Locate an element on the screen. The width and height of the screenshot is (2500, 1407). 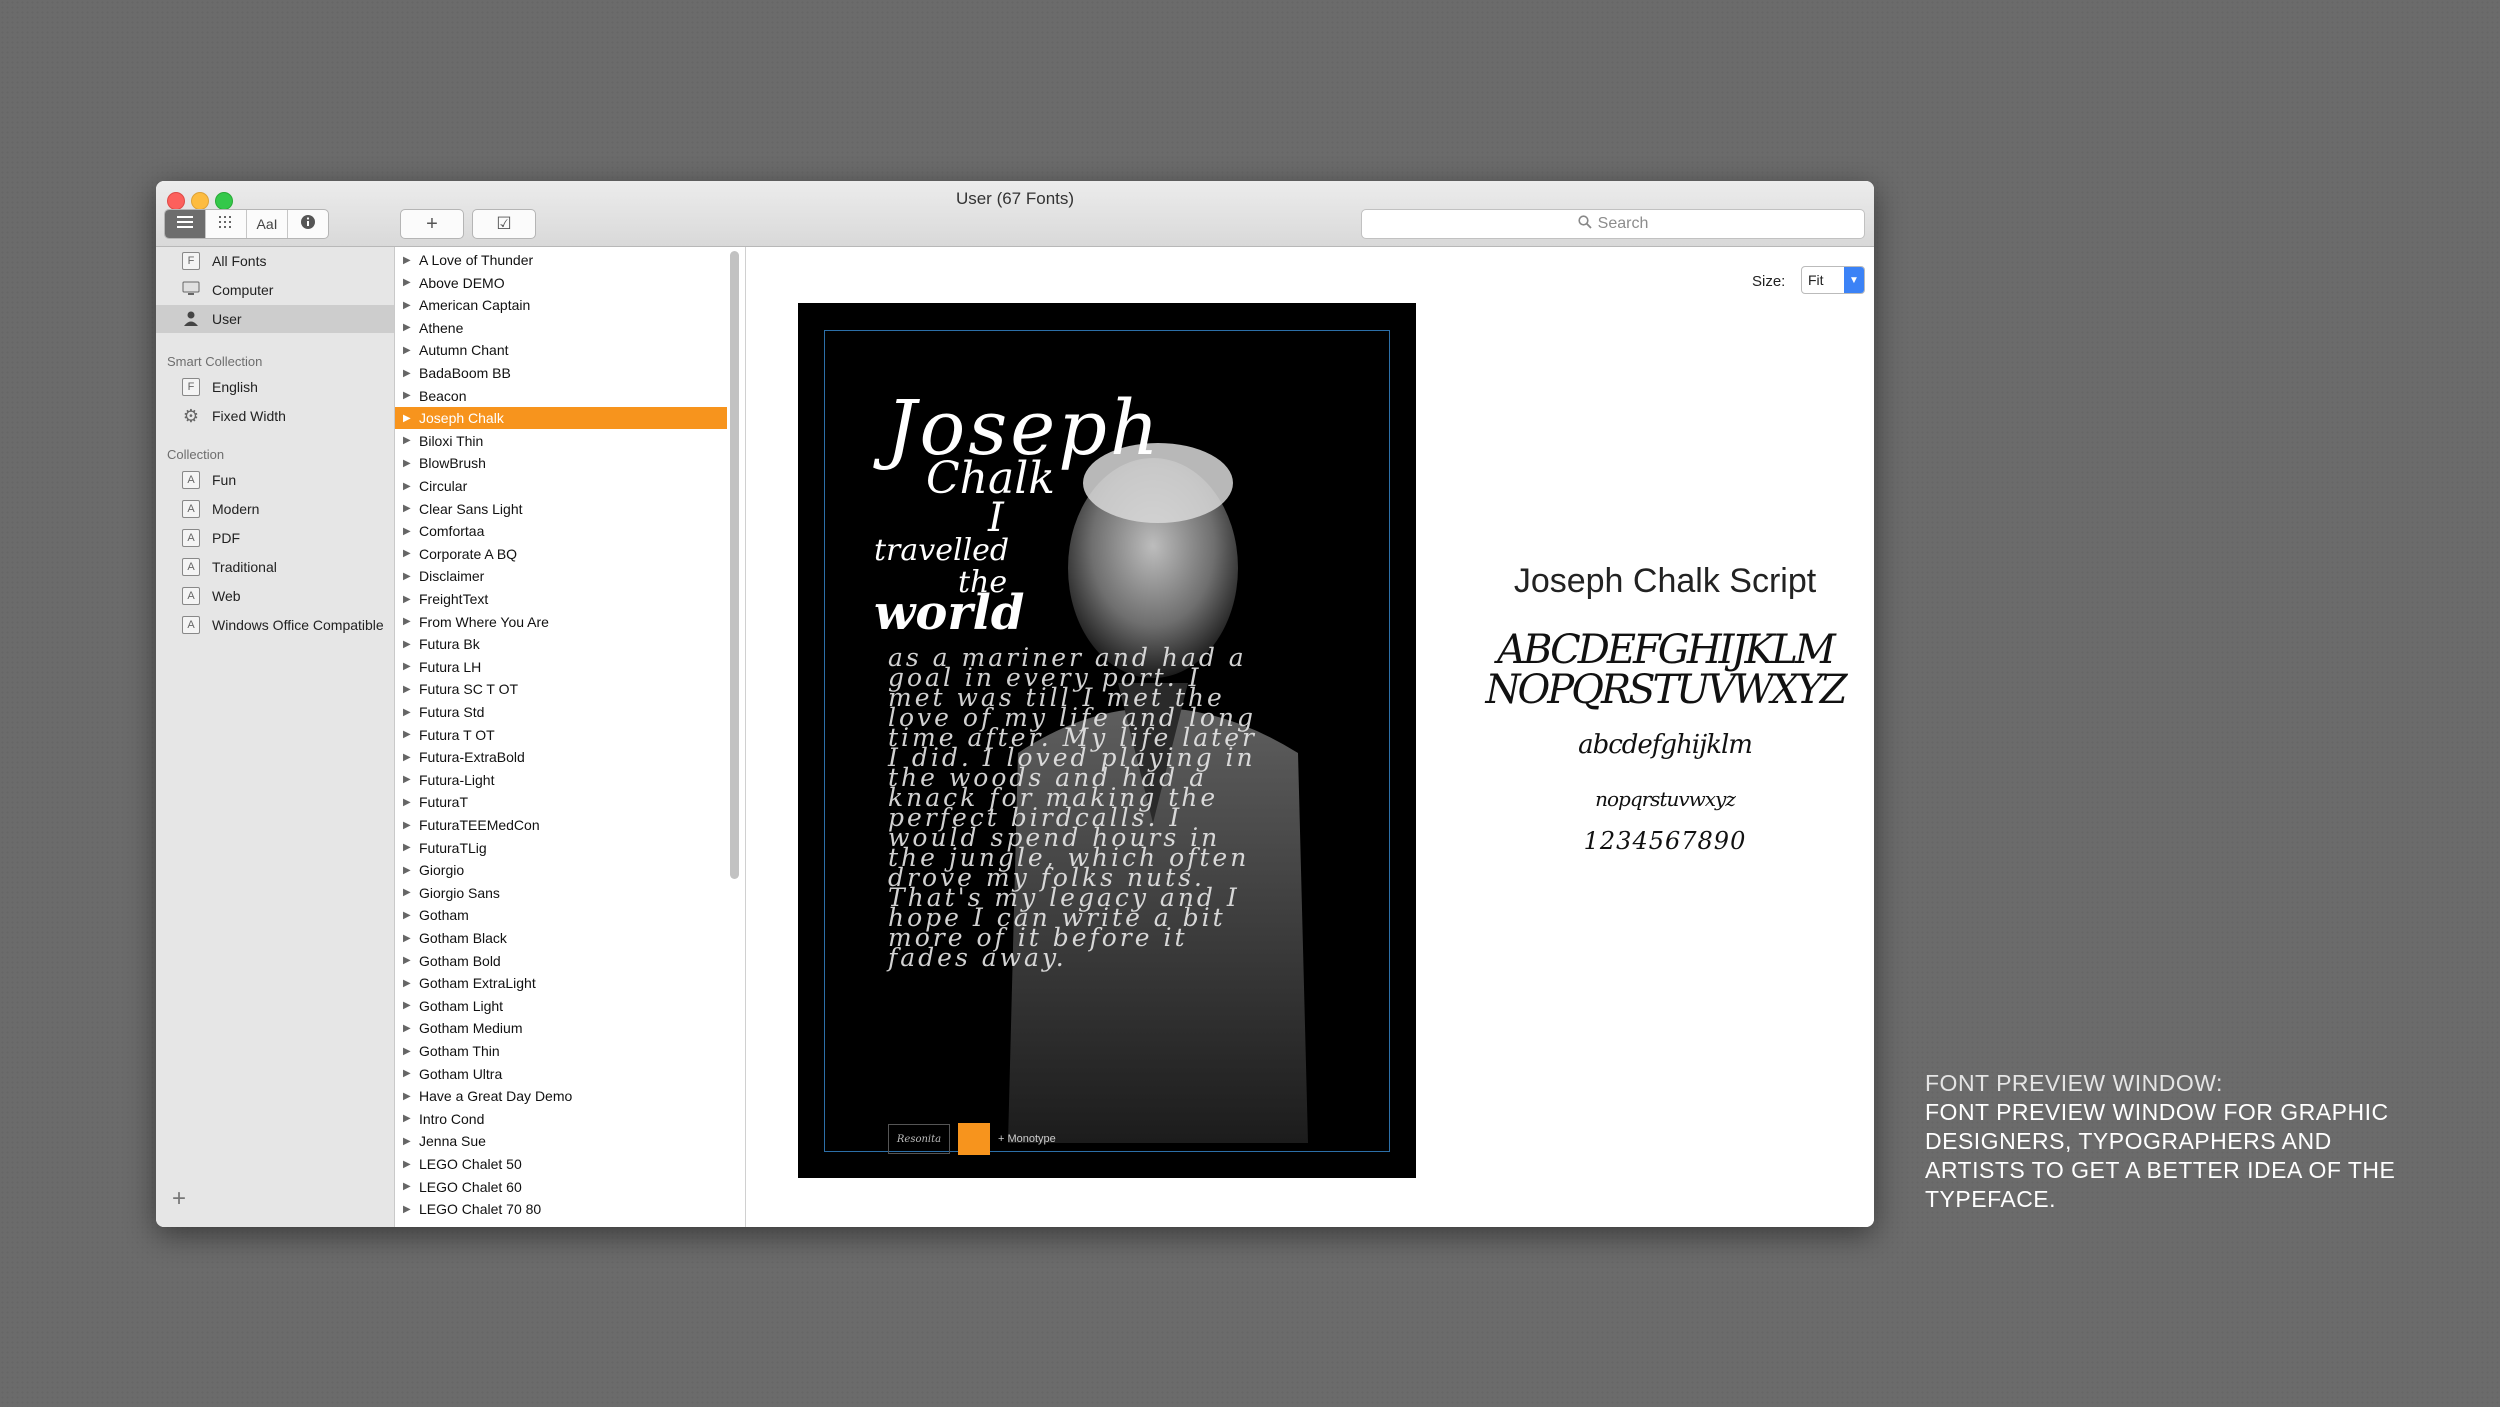
sidebar-item-web: A Web is located at coordinates (275, 596).